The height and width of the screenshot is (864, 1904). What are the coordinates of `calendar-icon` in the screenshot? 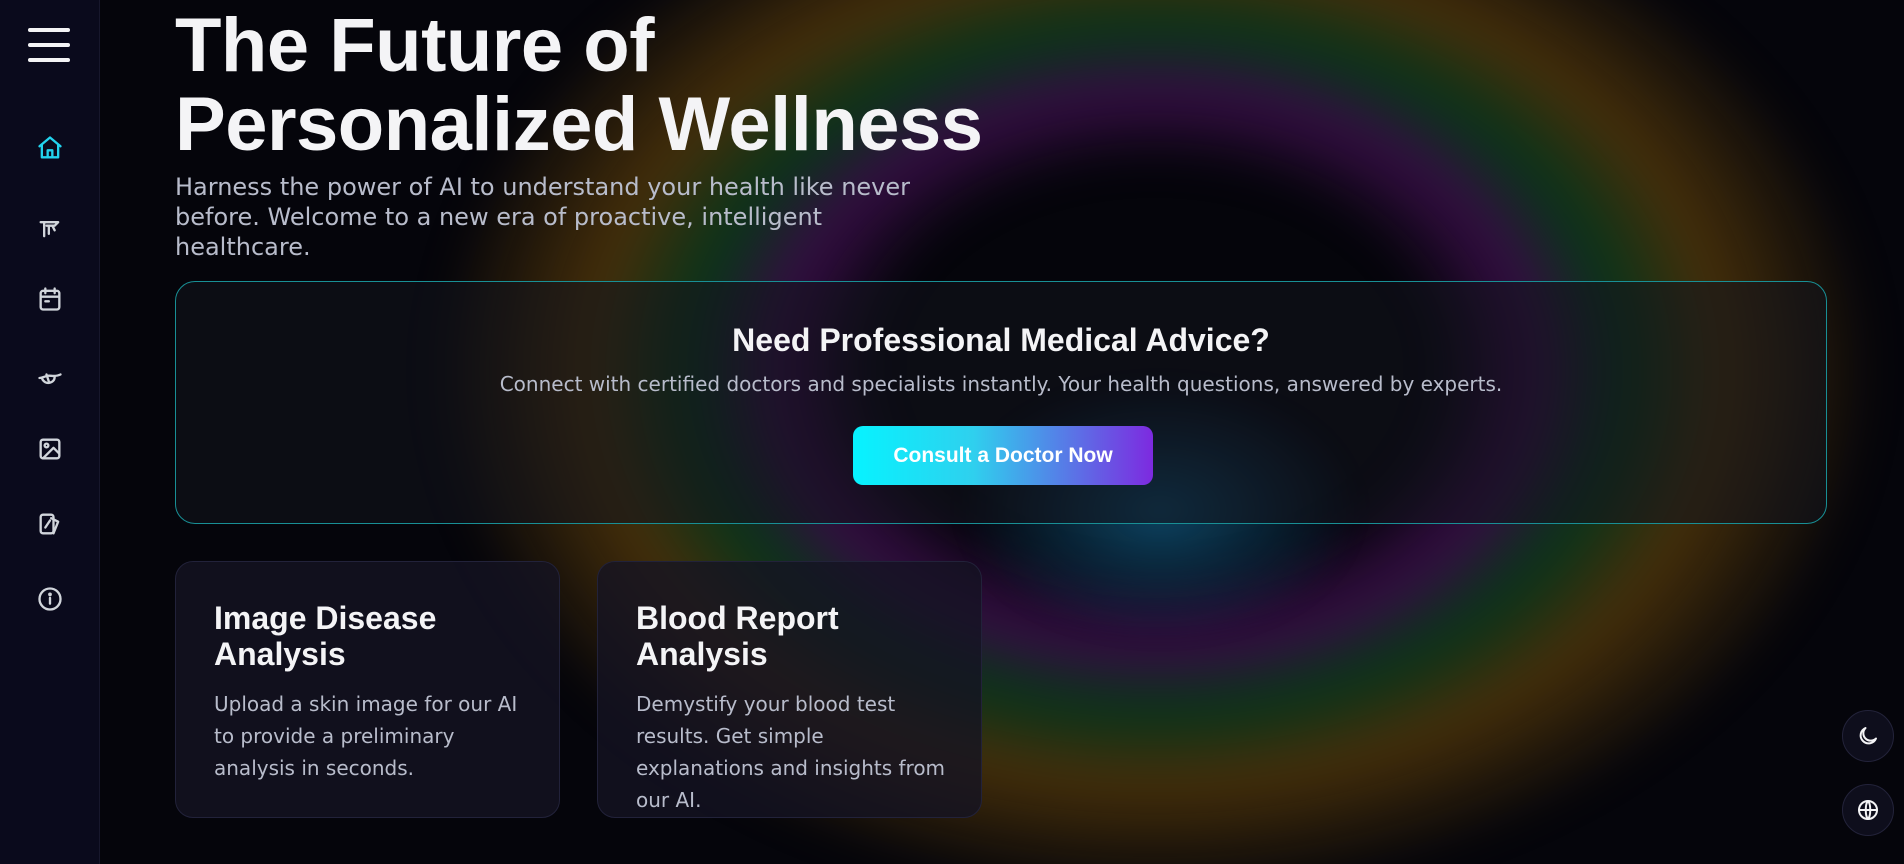 It's located at (50, 299).